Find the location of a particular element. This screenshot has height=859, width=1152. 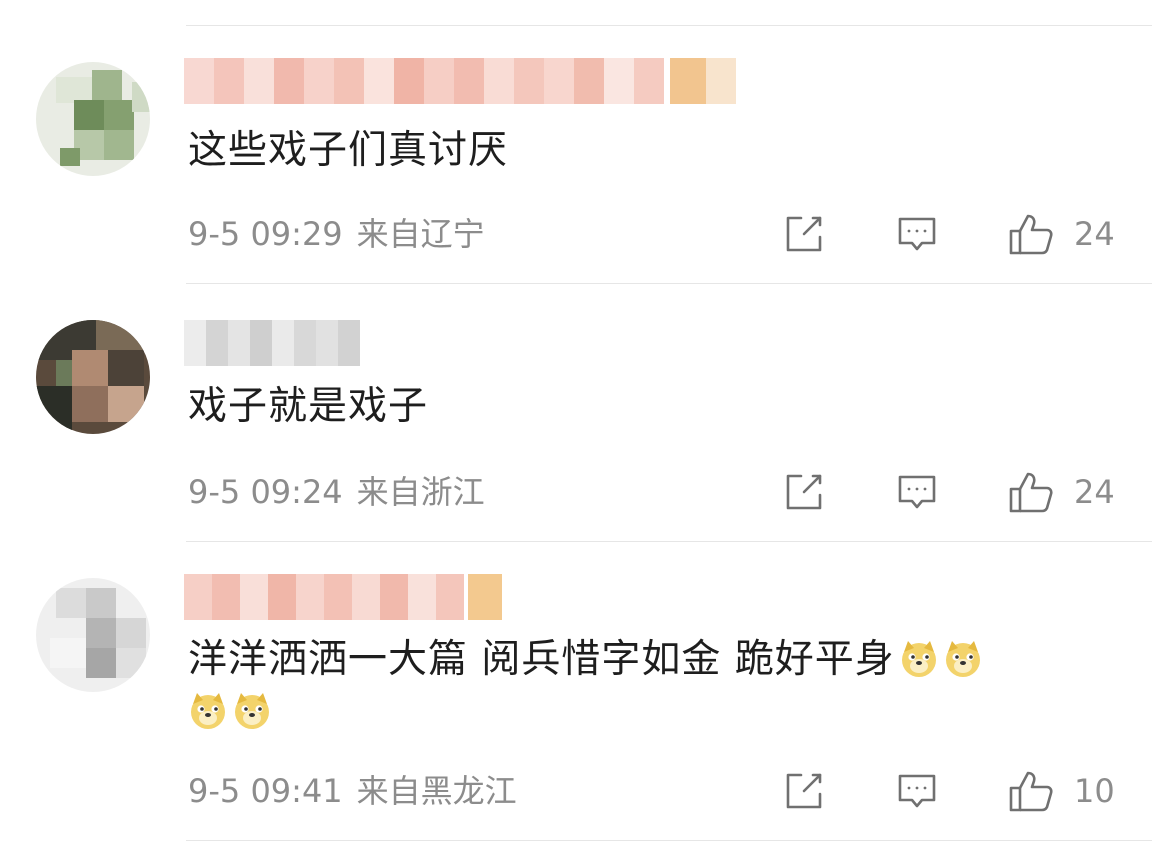

comment-text-block: 洋洋洒洒一大篇 阅兵惜字如金 跪好平身 is located at coordinates (638, 686).